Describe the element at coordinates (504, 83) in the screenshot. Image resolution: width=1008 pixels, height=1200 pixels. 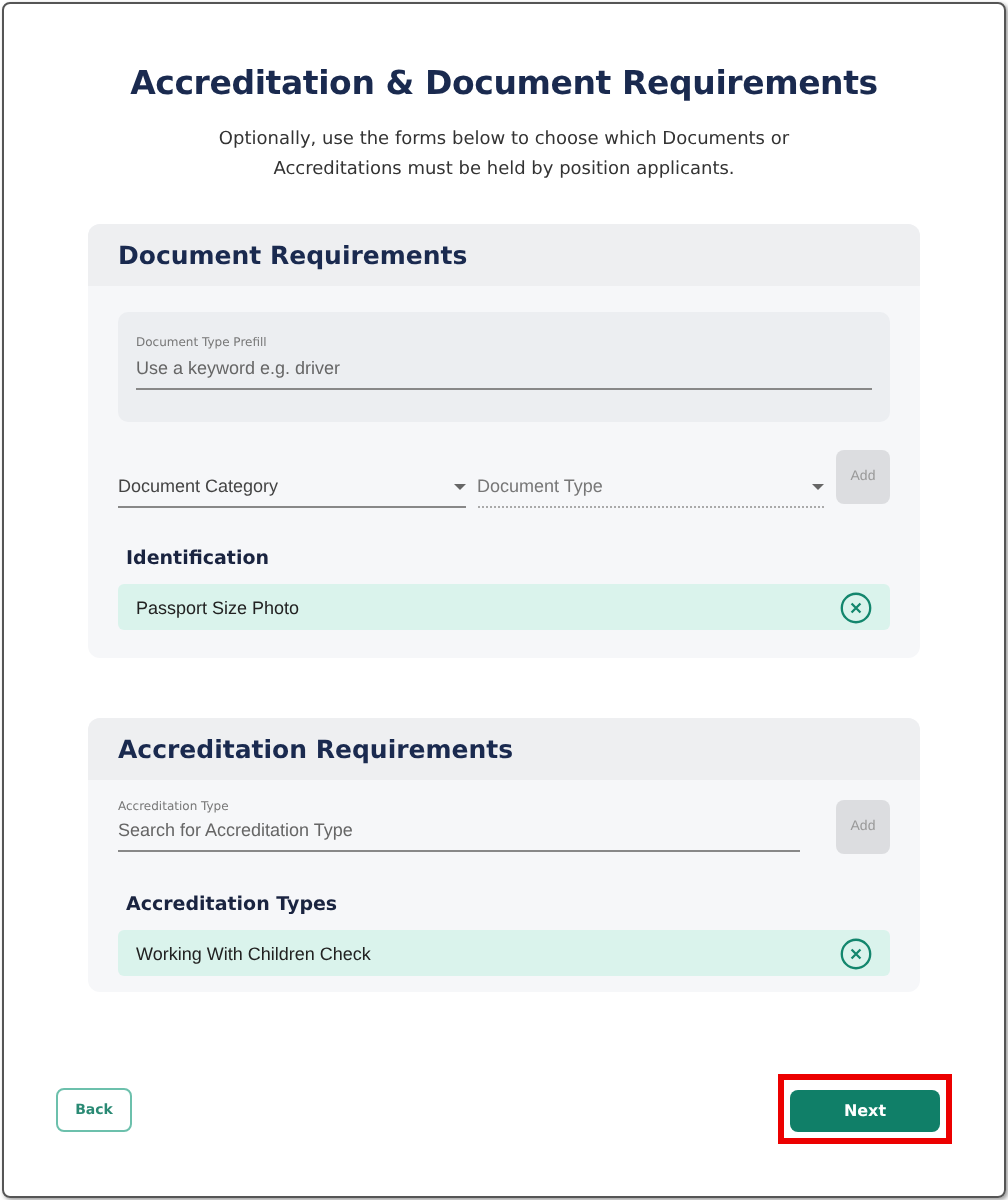
I see `page-title: Accreditation & Document Requirements` at that location.